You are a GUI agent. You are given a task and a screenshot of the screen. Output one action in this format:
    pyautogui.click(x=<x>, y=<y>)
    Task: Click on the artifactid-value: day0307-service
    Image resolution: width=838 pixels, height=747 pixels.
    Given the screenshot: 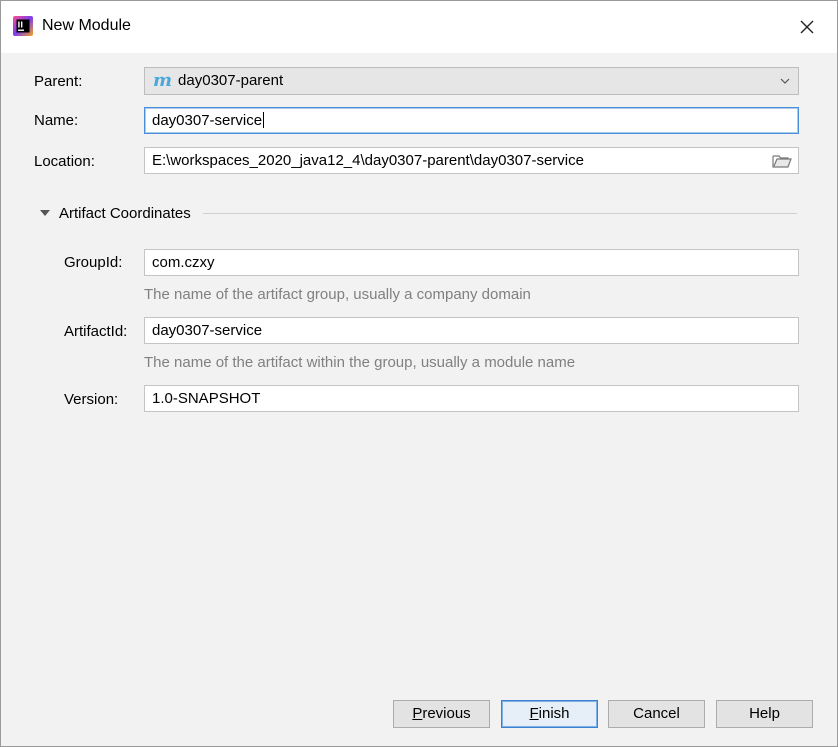 What is the action you would take?
    pyautogui.click(x=207, y=330)
    